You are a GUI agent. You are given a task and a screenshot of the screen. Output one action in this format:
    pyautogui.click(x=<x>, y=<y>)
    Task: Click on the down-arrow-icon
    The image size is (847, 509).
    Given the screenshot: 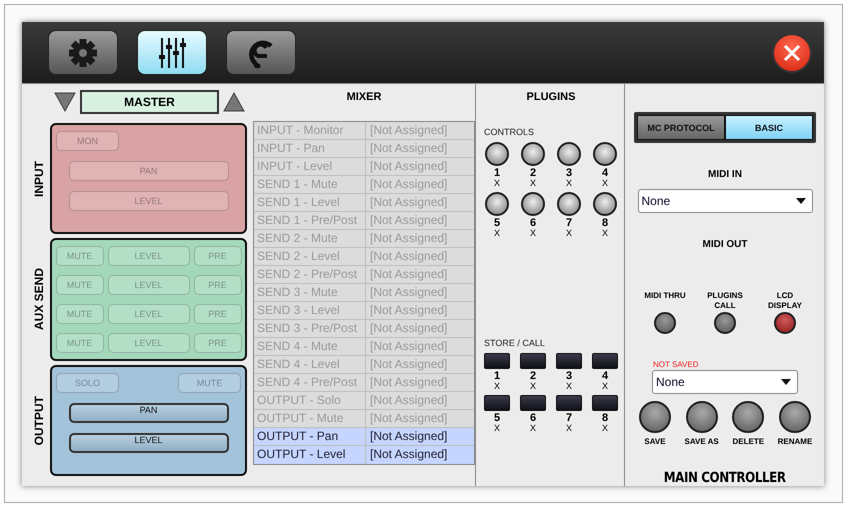 What is the action you would take?
    pyautogui.click(x=65, y=102)
    